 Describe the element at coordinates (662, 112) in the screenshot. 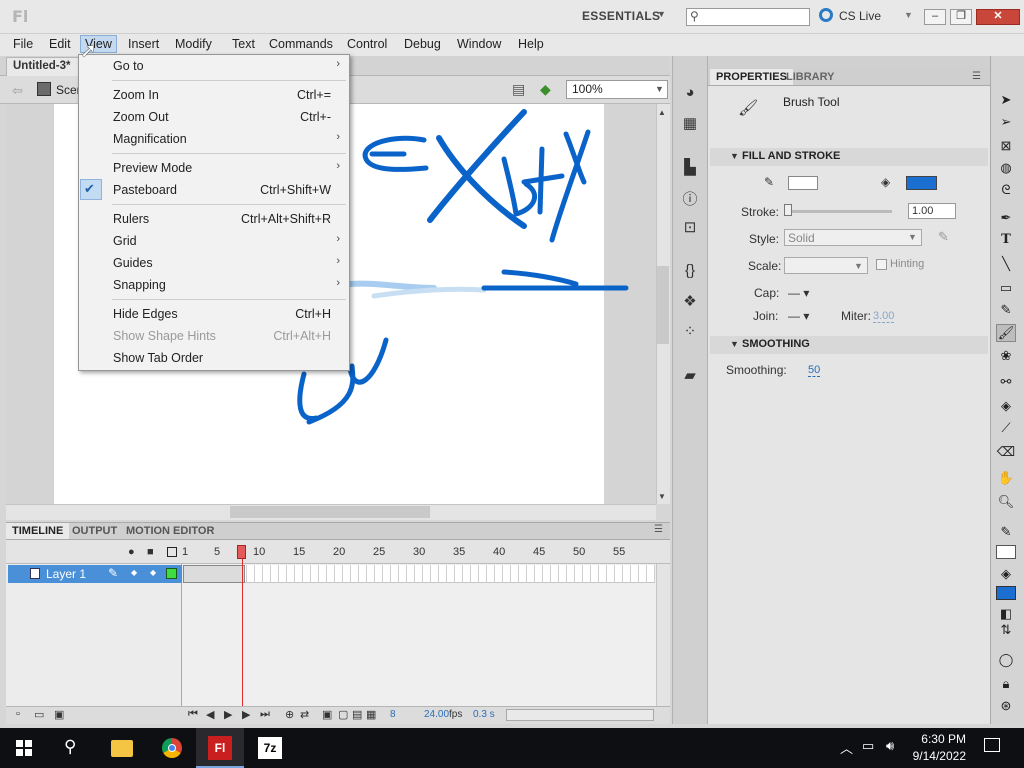

I see `scroll-up-icon: ▲` at that location.